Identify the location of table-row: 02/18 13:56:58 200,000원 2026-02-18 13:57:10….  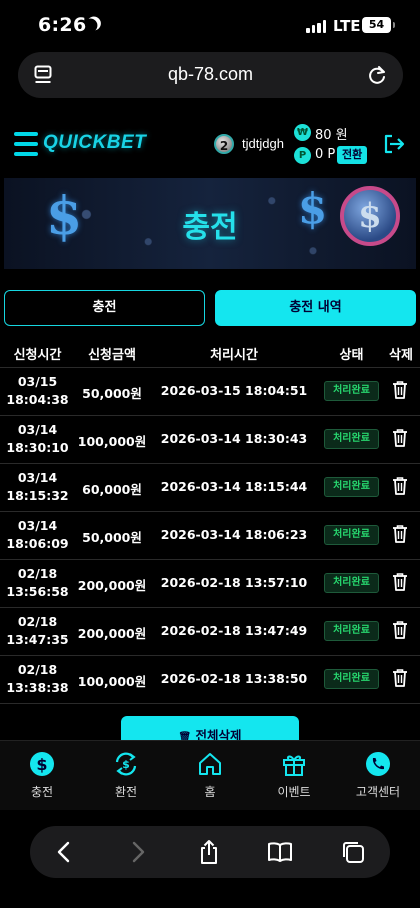
(210, 584).